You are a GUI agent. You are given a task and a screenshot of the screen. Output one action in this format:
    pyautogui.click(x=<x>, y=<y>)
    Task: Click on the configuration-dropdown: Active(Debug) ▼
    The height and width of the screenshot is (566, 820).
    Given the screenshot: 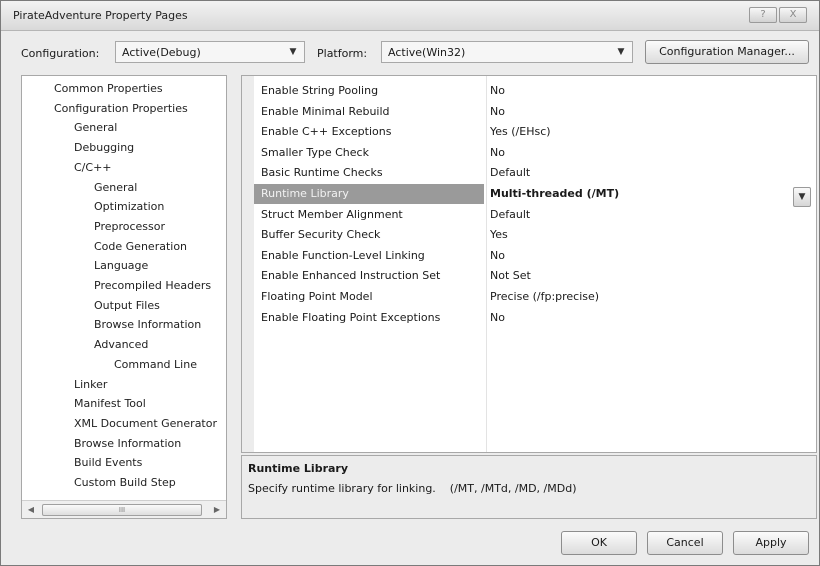 What is the action you would take?
    pyautogui.click(x=210, y=52)
    